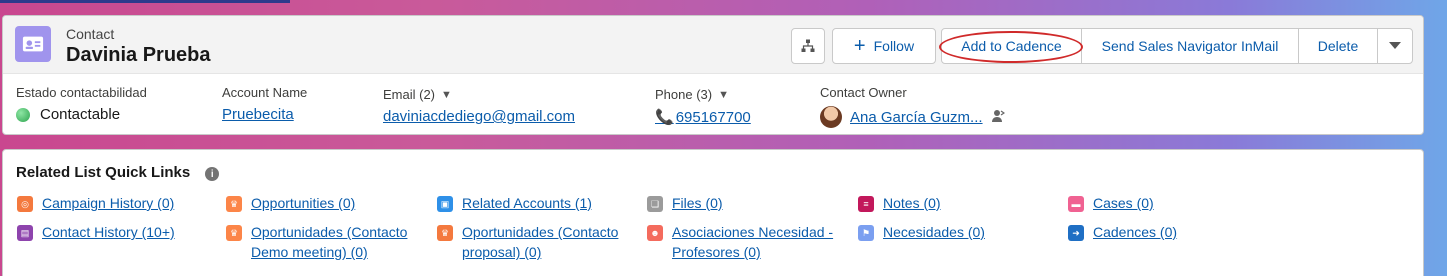 The width and height of the screenshot is (1447, 276). I want to click on flag-icon: ⚑, so click(866, 233).